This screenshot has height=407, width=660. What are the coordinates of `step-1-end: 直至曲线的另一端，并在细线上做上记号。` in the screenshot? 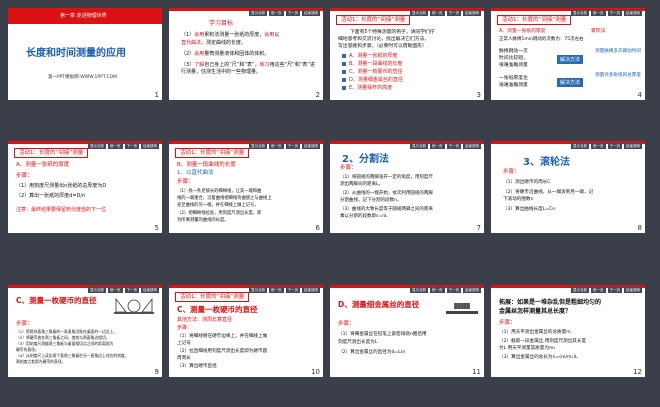 It's located at (218, 205).